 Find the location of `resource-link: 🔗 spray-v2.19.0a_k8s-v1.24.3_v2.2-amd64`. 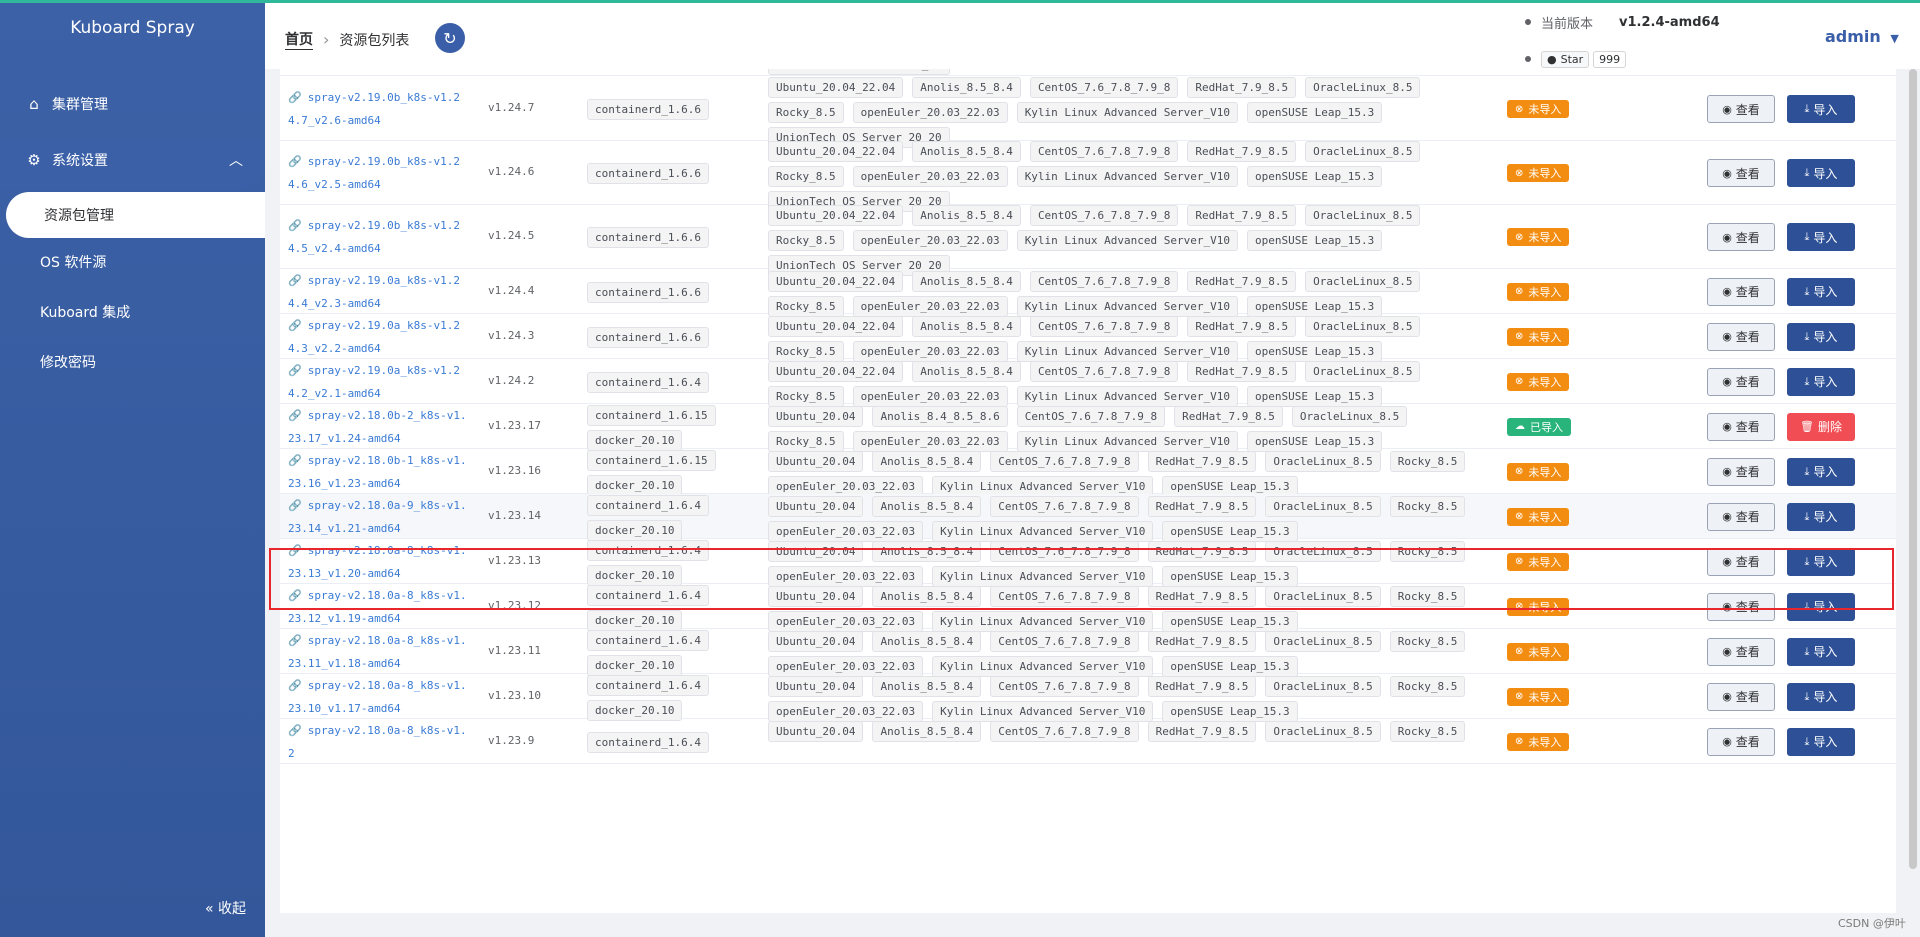

resource-link: 🔗 spray-v2.19.0a_k8s-v1.24.3_v2.2-amd64 is located at coordinates (380, 337).